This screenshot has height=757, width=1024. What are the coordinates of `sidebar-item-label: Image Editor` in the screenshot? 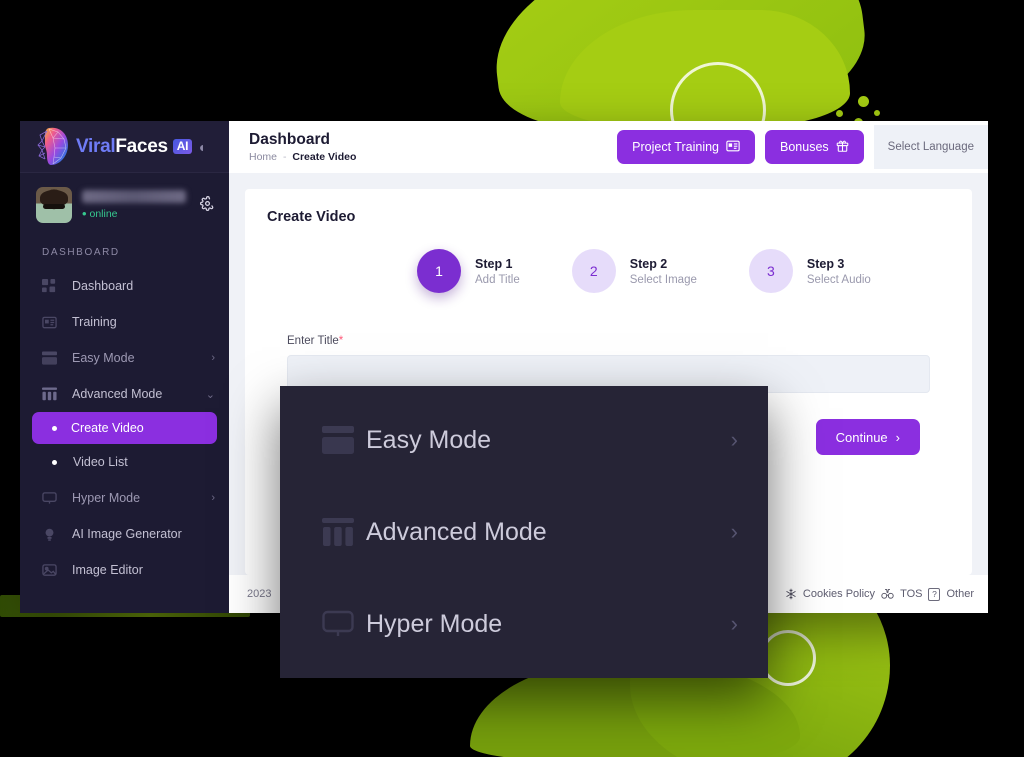 It's located at (107, 570).